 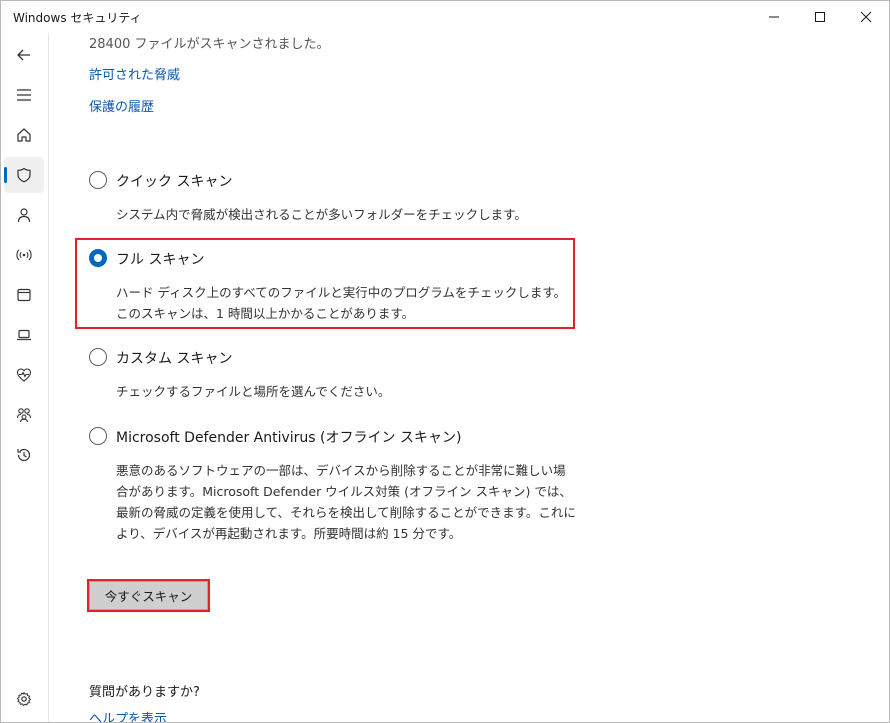 I want to click on sidebar-item-device-health, so click(x=24, y=375).